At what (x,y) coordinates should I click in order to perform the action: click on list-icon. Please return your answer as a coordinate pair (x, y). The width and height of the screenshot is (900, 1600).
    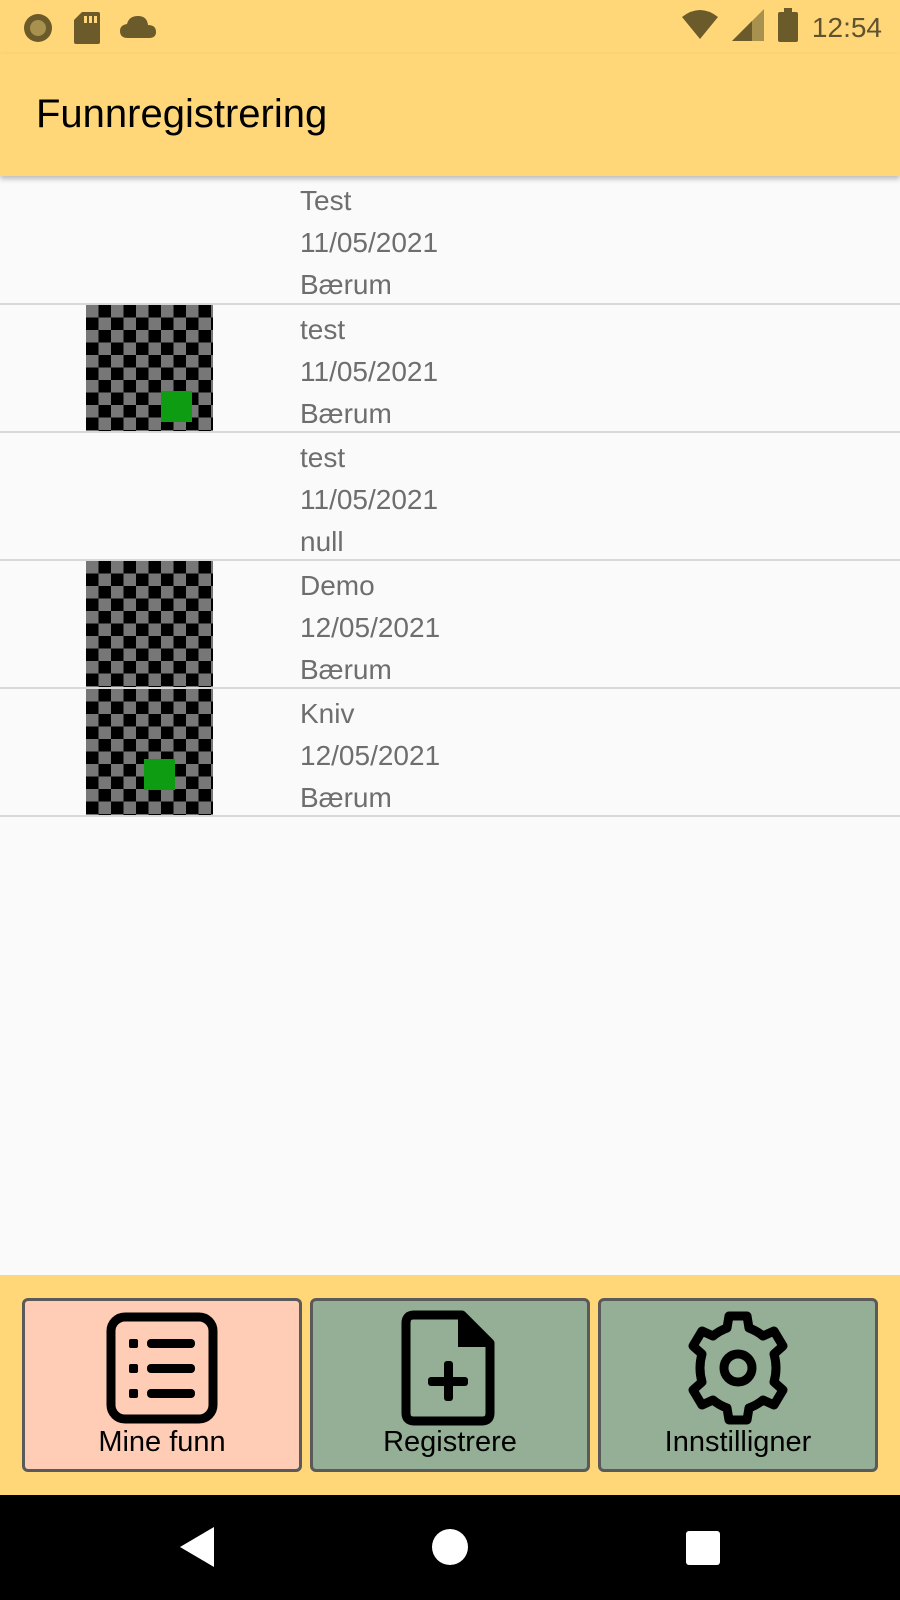
    Looking at the image, I should click on (162, 1368).